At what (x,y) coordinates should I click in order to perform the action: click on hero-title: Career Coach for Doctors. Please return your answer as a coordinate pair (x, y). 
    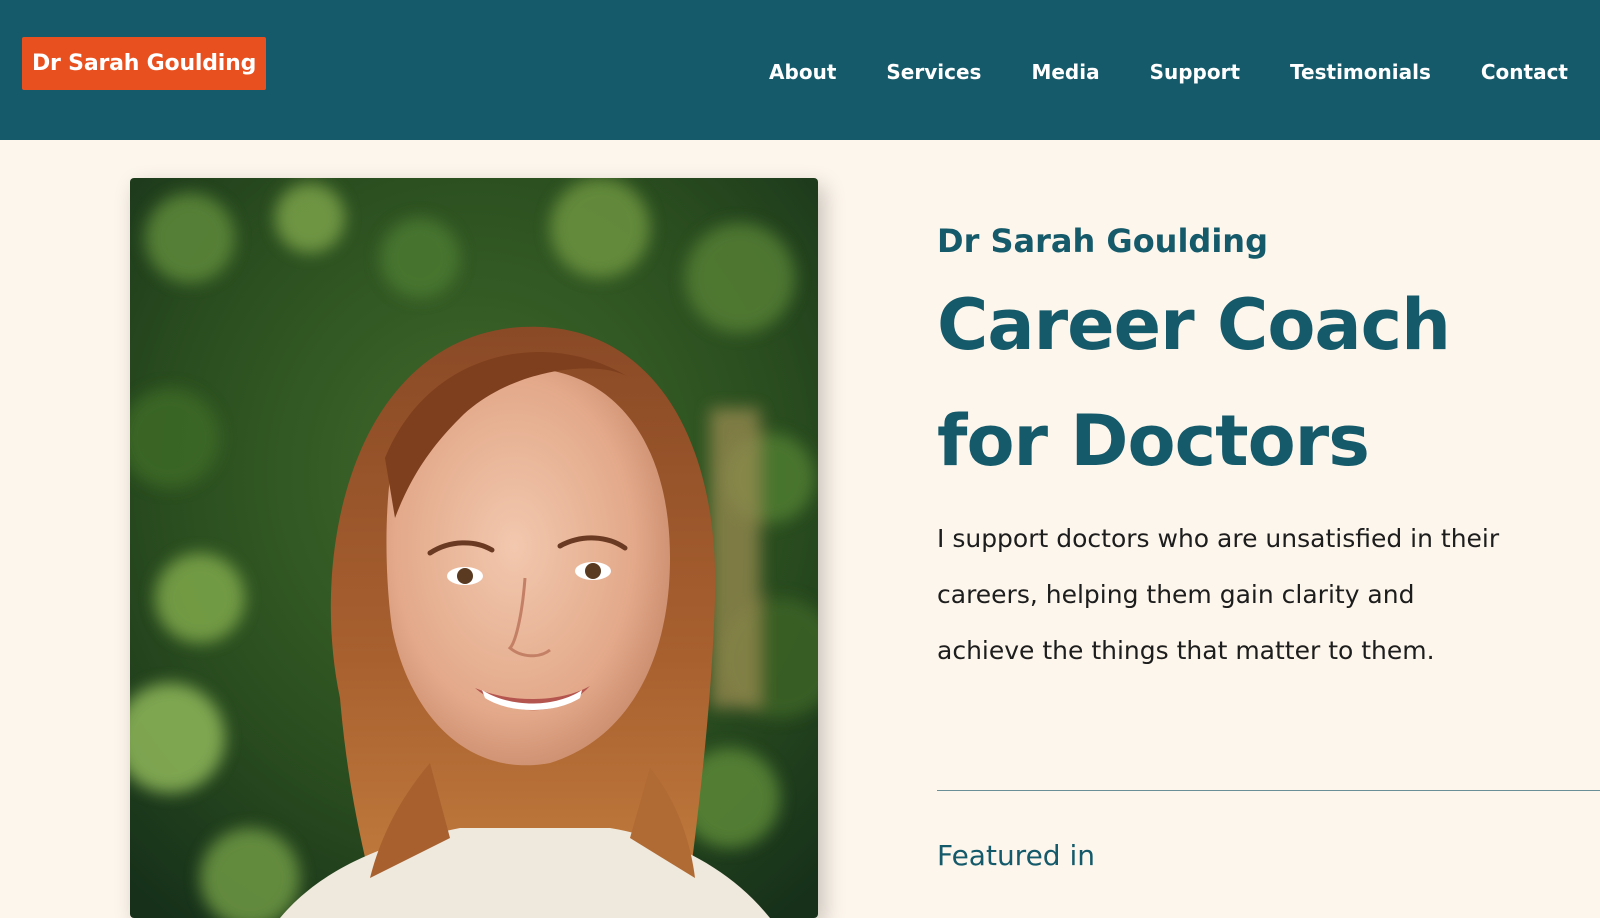
    Looking at the image, I should click on (1262, 383).